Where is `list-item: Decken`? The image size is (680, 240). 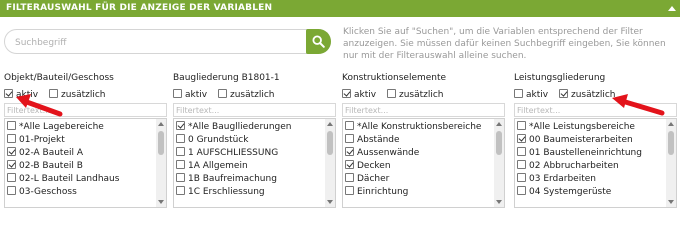
list-item: Decken is located at coordinates (420, 166).